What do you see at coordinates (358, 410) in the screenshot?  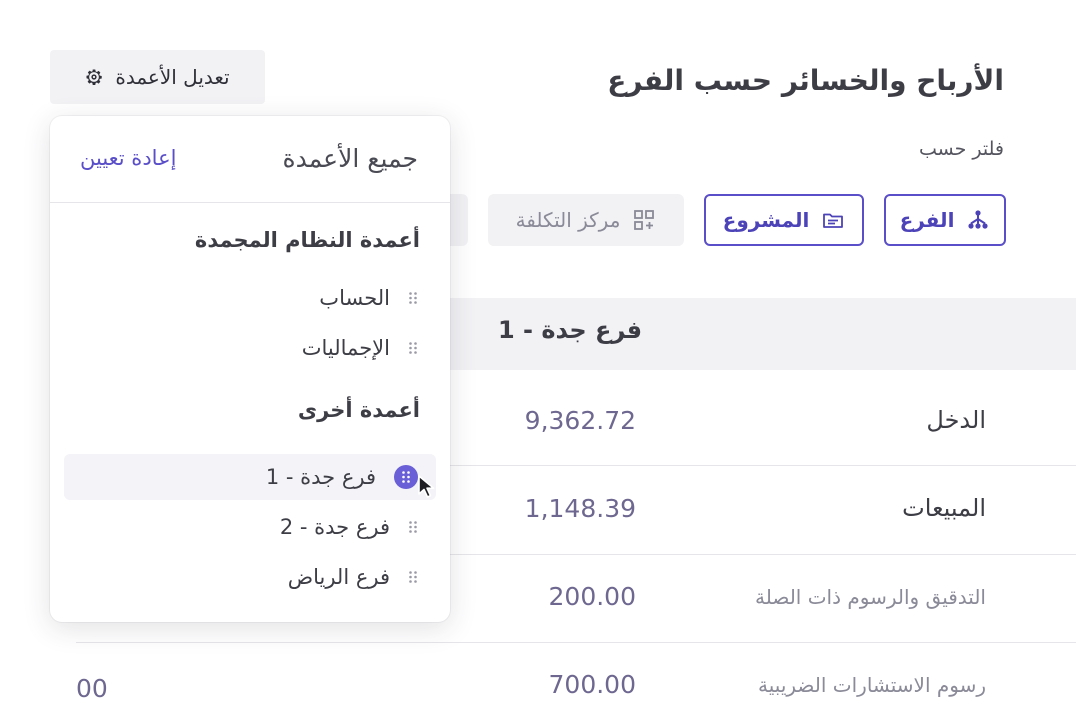 I see `other-columns-title: أعمدة أخرى` at bounding box center [358, 410].